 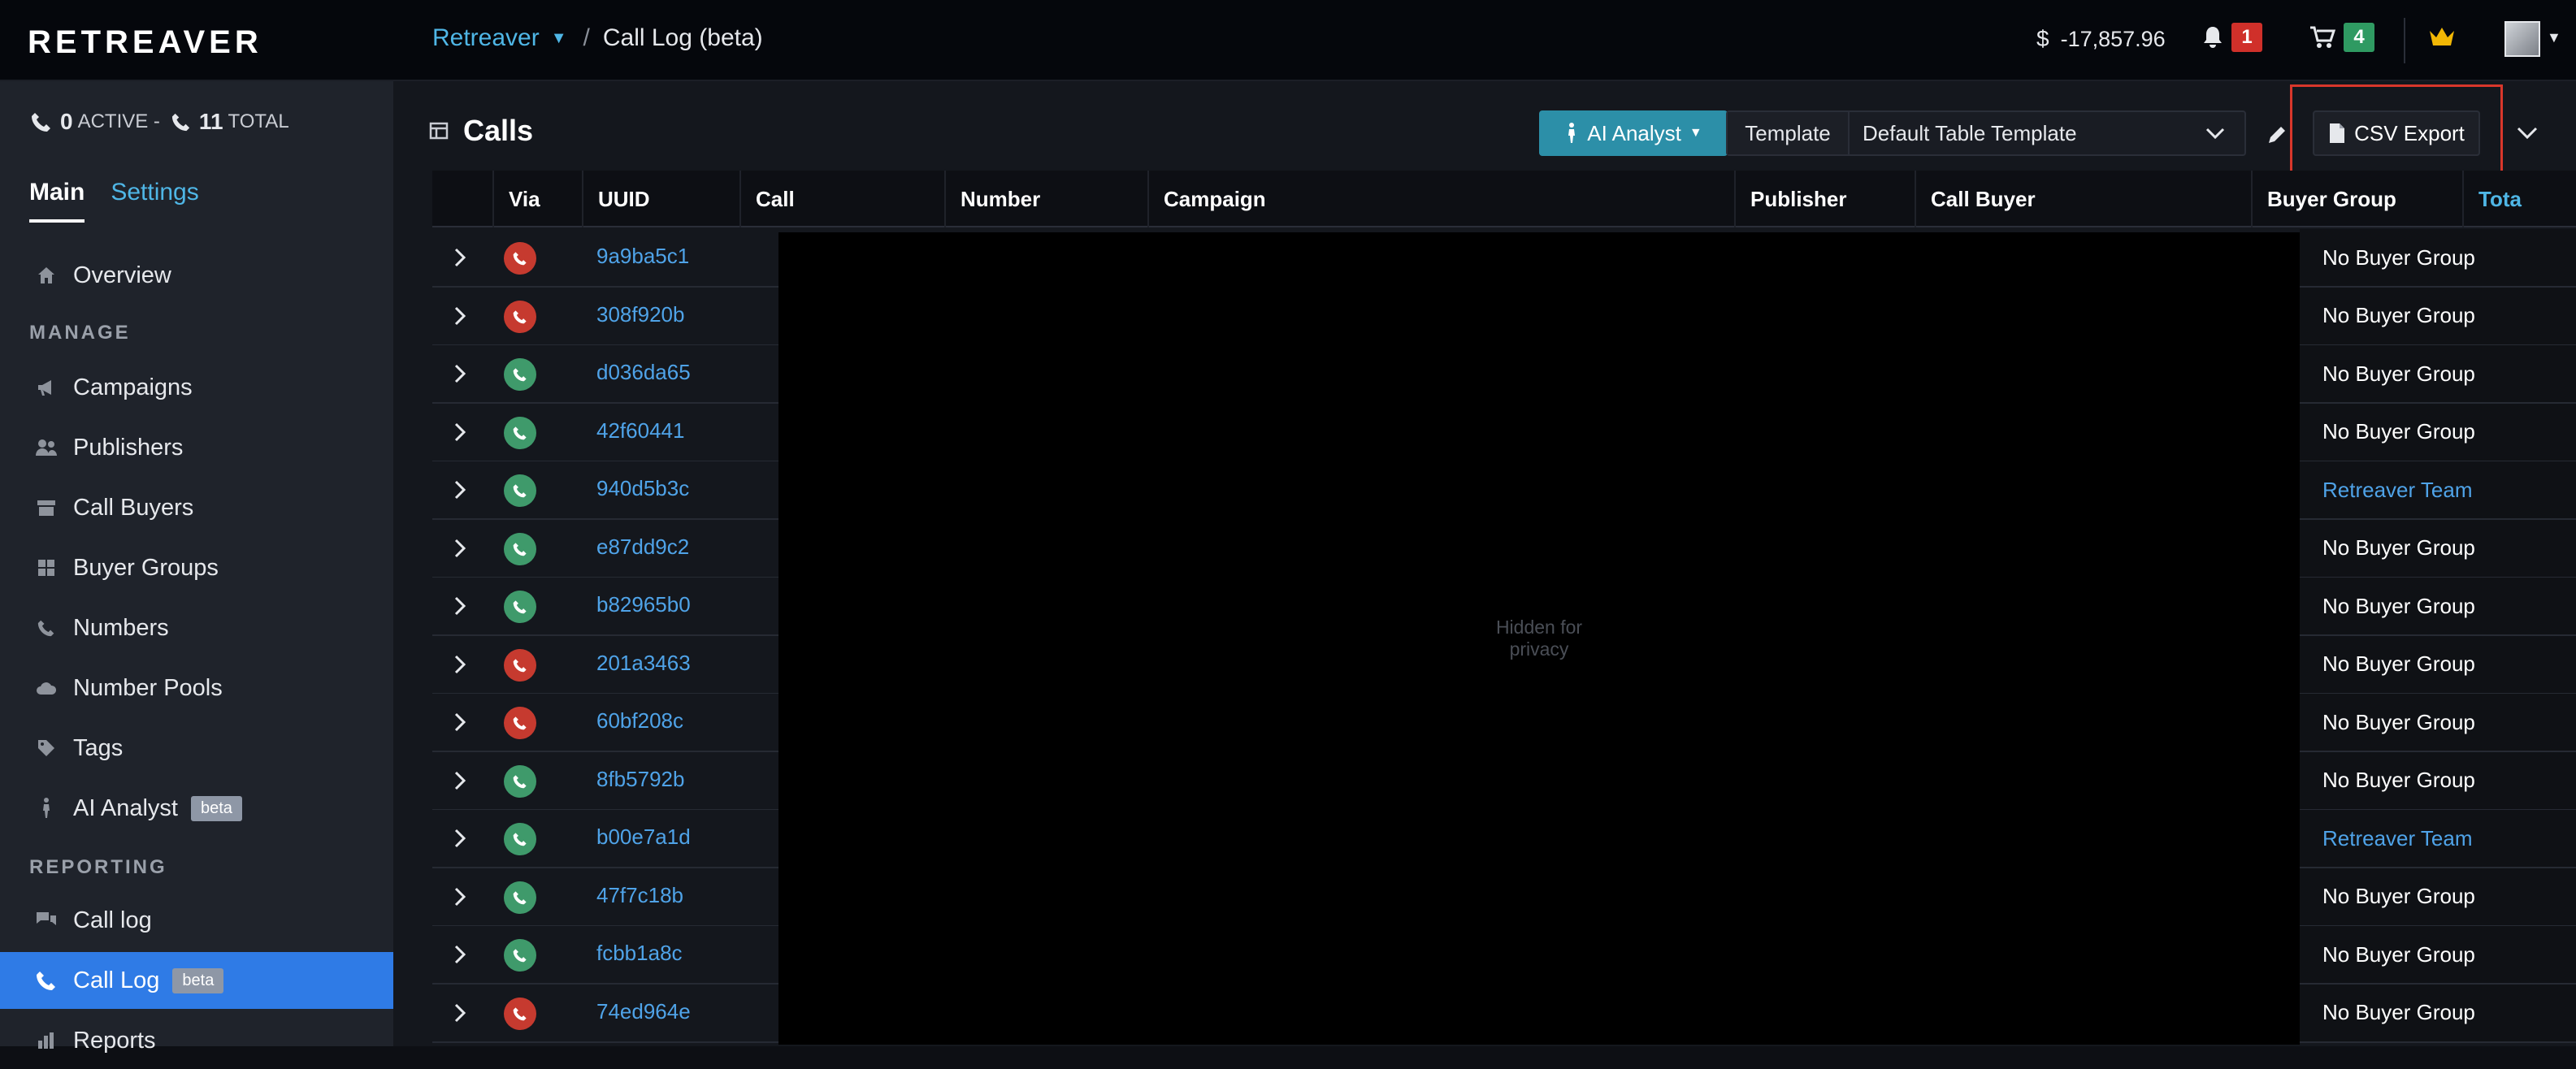 I want to click on privacy-text: Hidden for privacy, so click(x=1539, y=638).